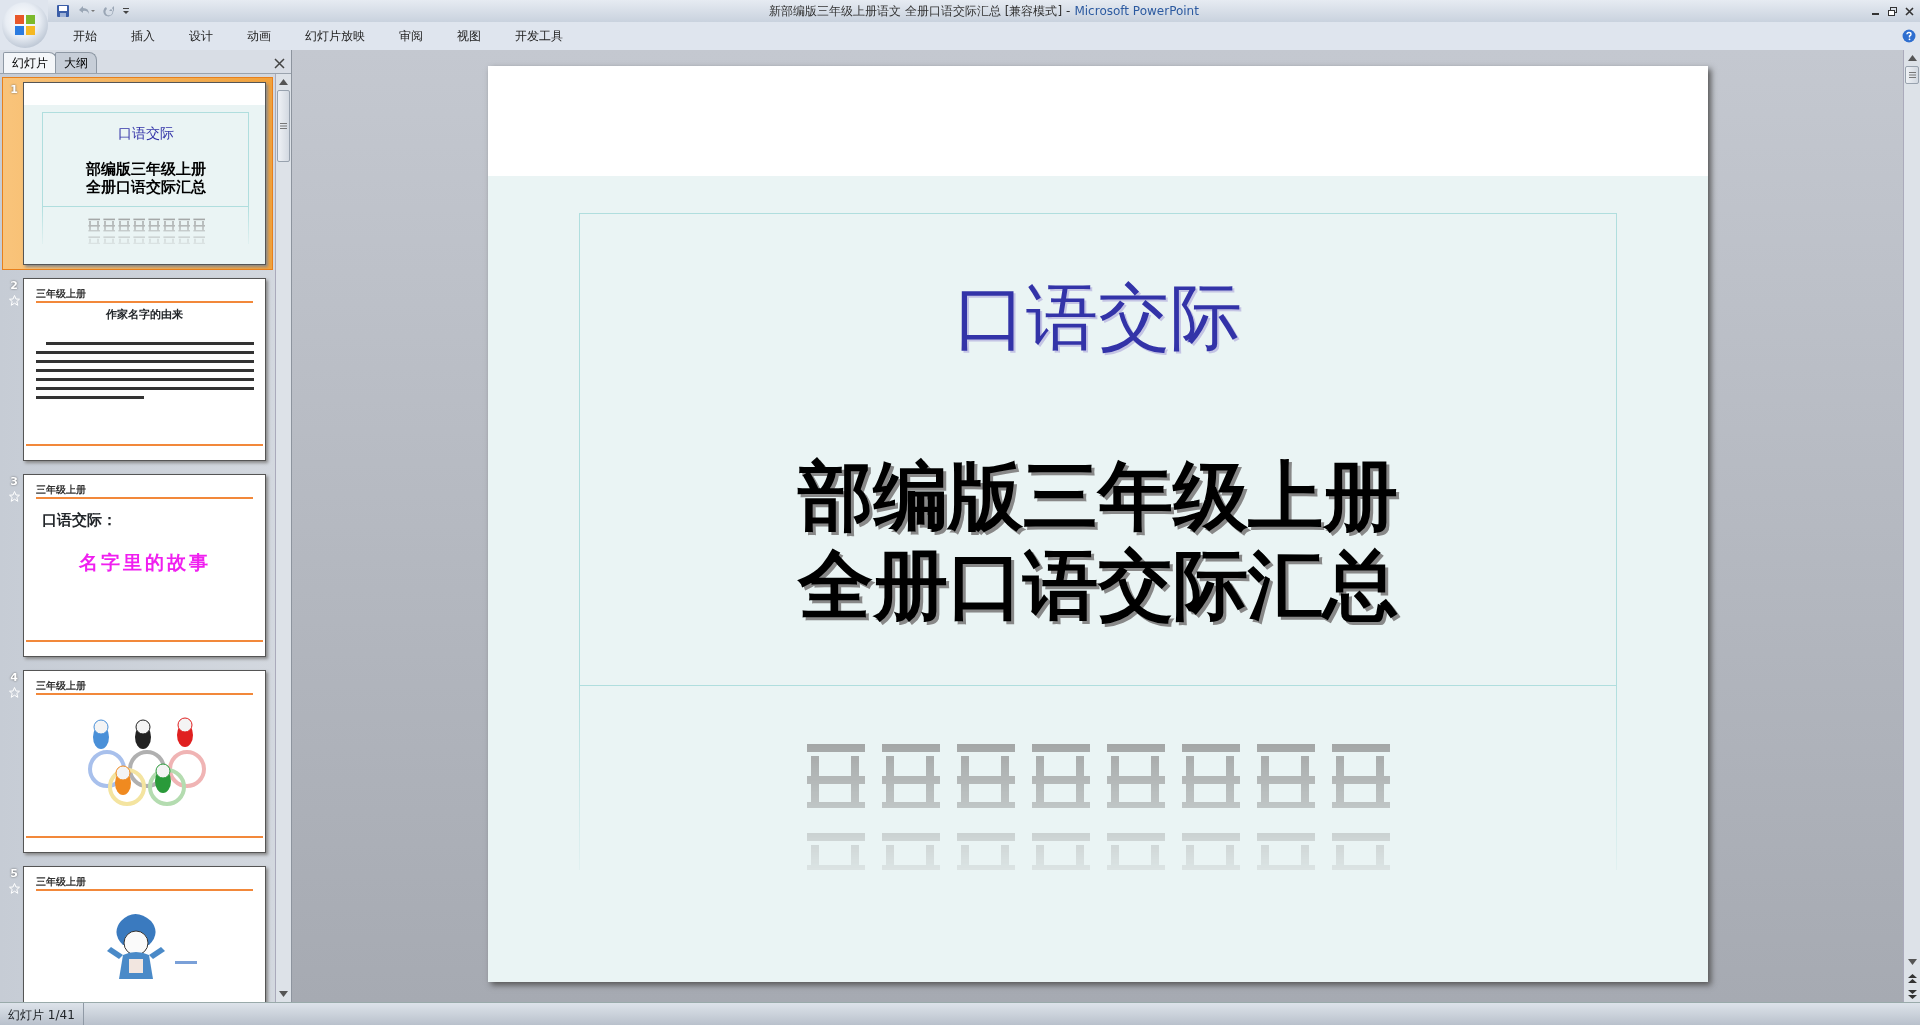 This screenshot has width=1920, height=1025. What do you see at coordinates (79, 520) in the screenshot?
I see `slide-heading: 口语交际：` at bounding box center [79, 520].